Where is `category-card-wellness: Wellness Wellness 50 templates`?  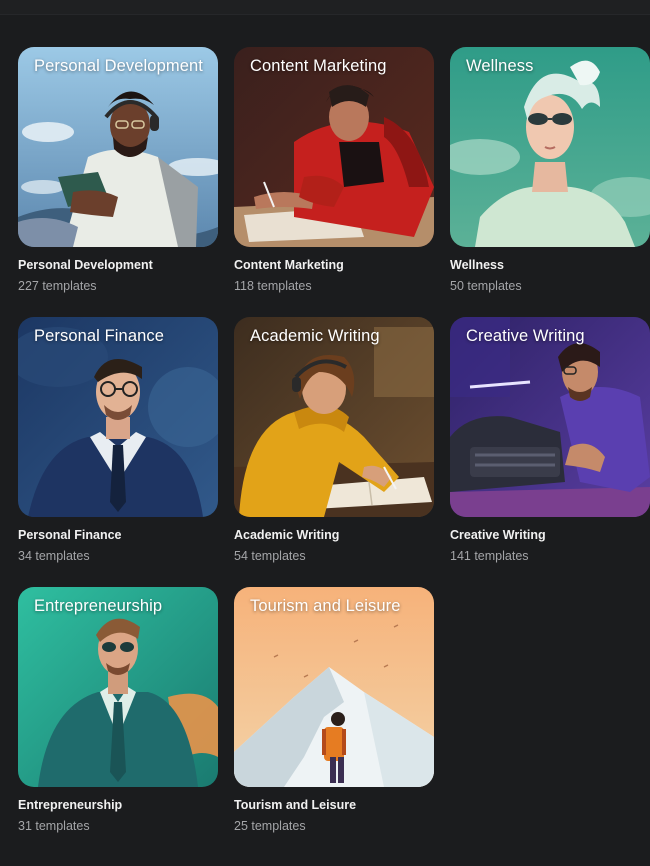
category-card-wellness: Wellness Wellness 50 templates is located at coordinates (550, 170).